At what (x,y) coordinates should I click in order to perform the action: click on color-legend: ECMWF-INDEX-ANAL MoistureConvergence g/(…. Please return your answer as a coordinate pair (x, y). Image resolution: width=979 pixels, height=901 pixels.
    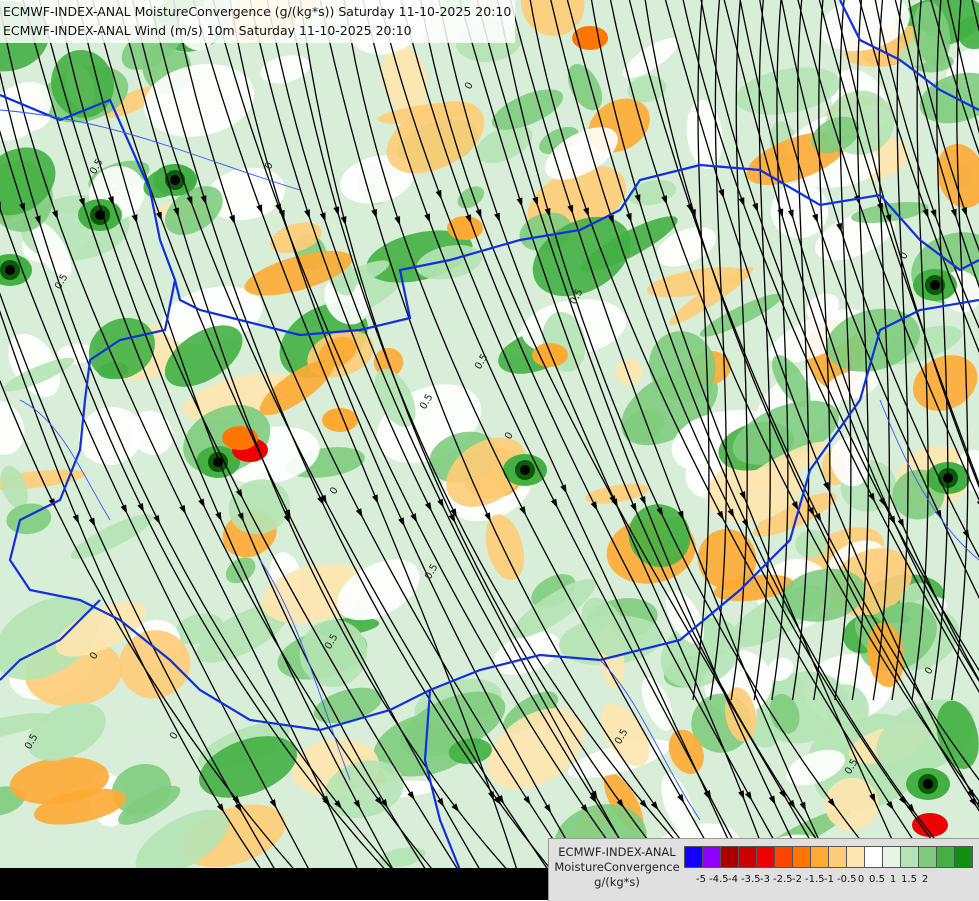
    Looking at the image, I should click on (763, 869).